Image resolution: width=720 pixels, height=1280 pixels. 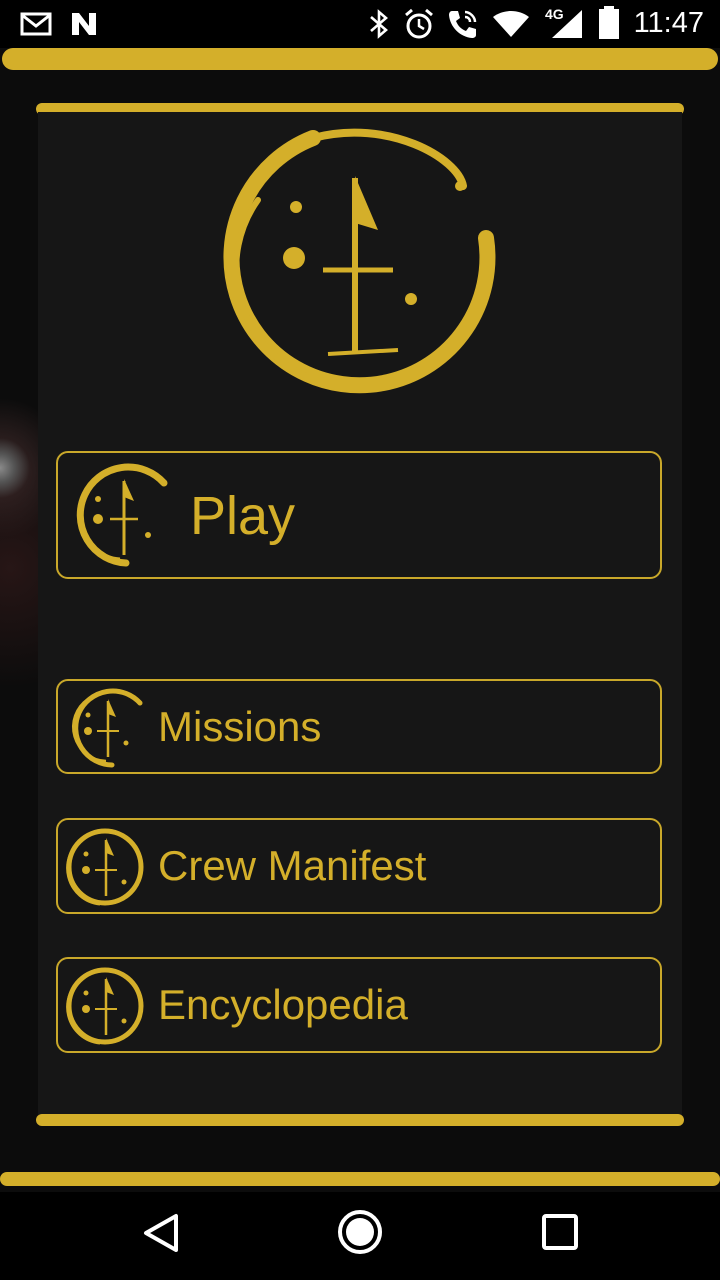 What do you see at coordinates (359, 515) in the screenshot?
I see `play-button: Play` at bounding box center [359, 515].